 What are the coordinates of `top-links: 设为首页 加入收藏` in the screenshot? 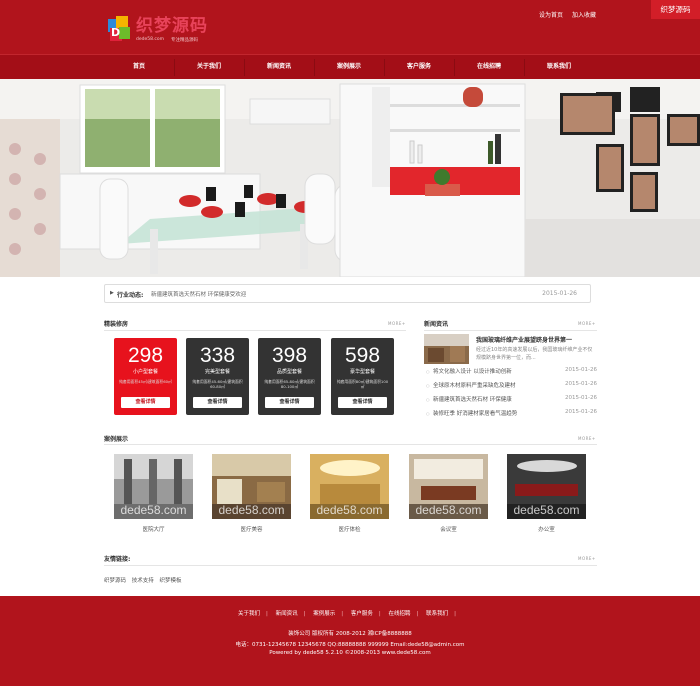 It's located at (571, 14).